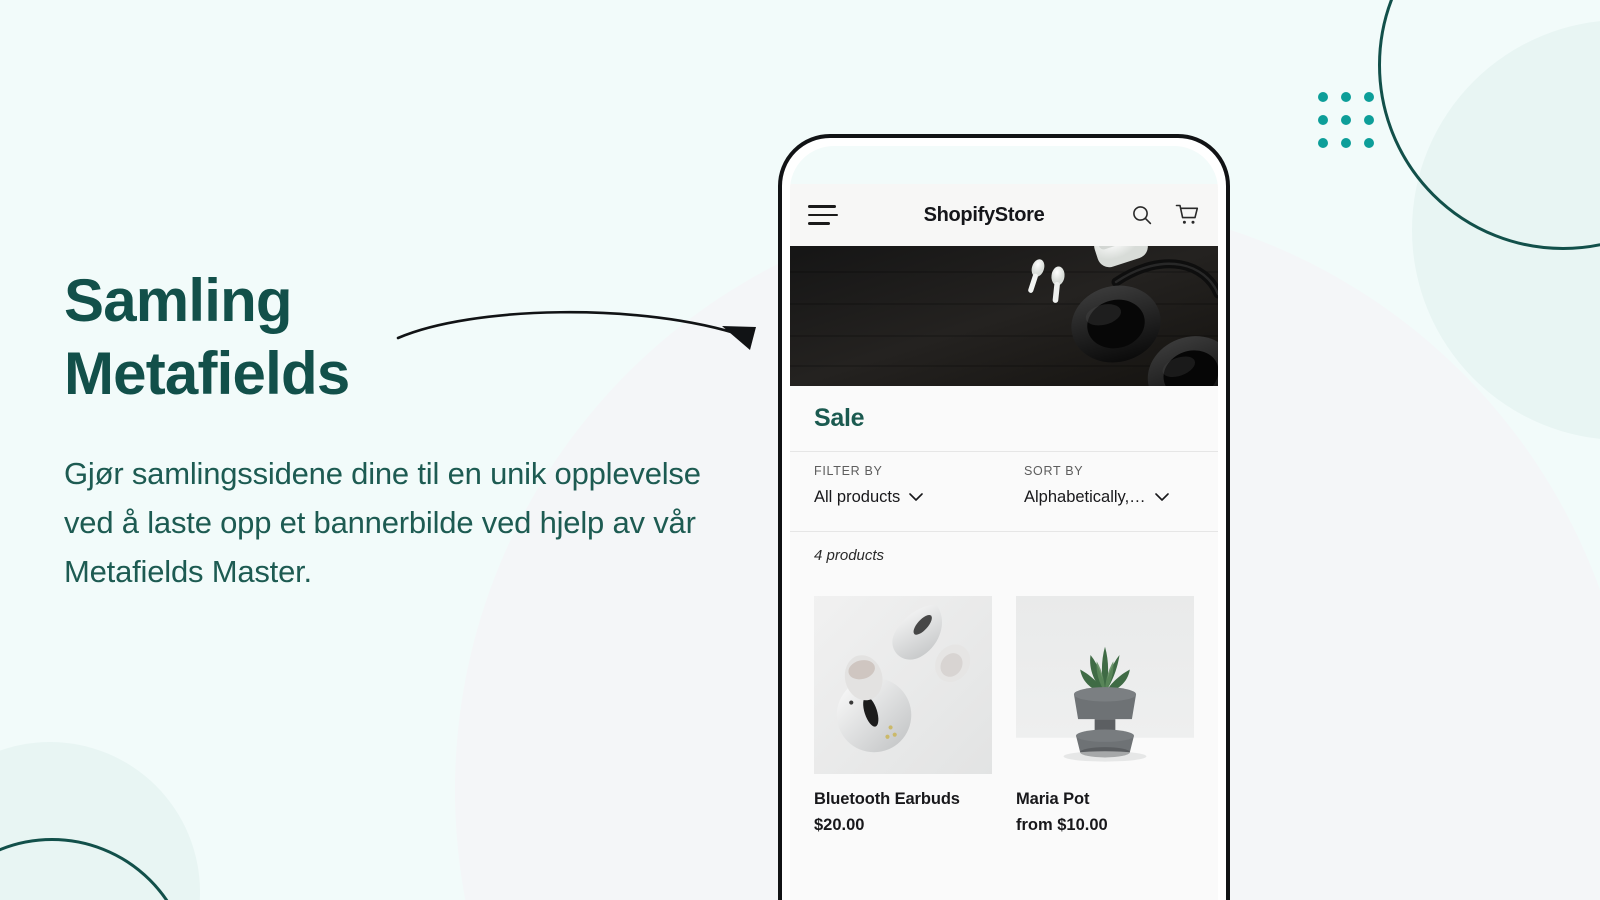 The height and width of the screenshot is (900, 1600). I want to click on search-icon, so click(1142, 215).